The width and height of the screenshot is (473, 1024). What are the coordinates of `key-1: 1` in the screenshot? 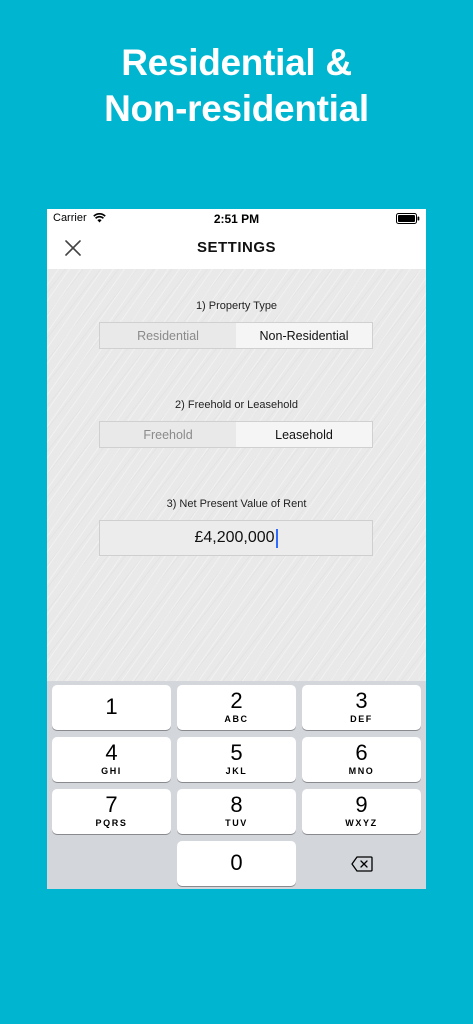 It's located at (111, 707).